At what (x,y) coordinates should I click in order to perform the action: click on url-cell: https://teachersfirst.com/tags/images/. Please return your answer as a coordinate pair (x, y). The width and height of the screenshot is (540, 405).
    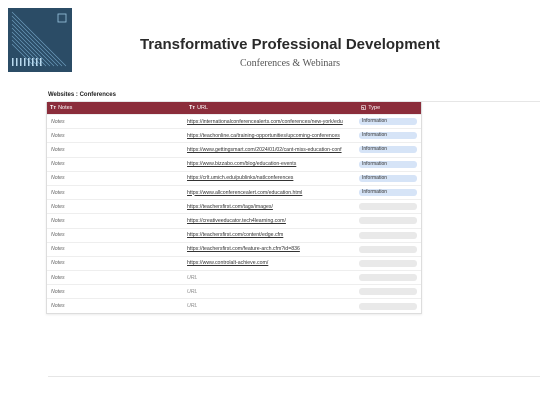
    Looking at the image, I should click on (272, 207).